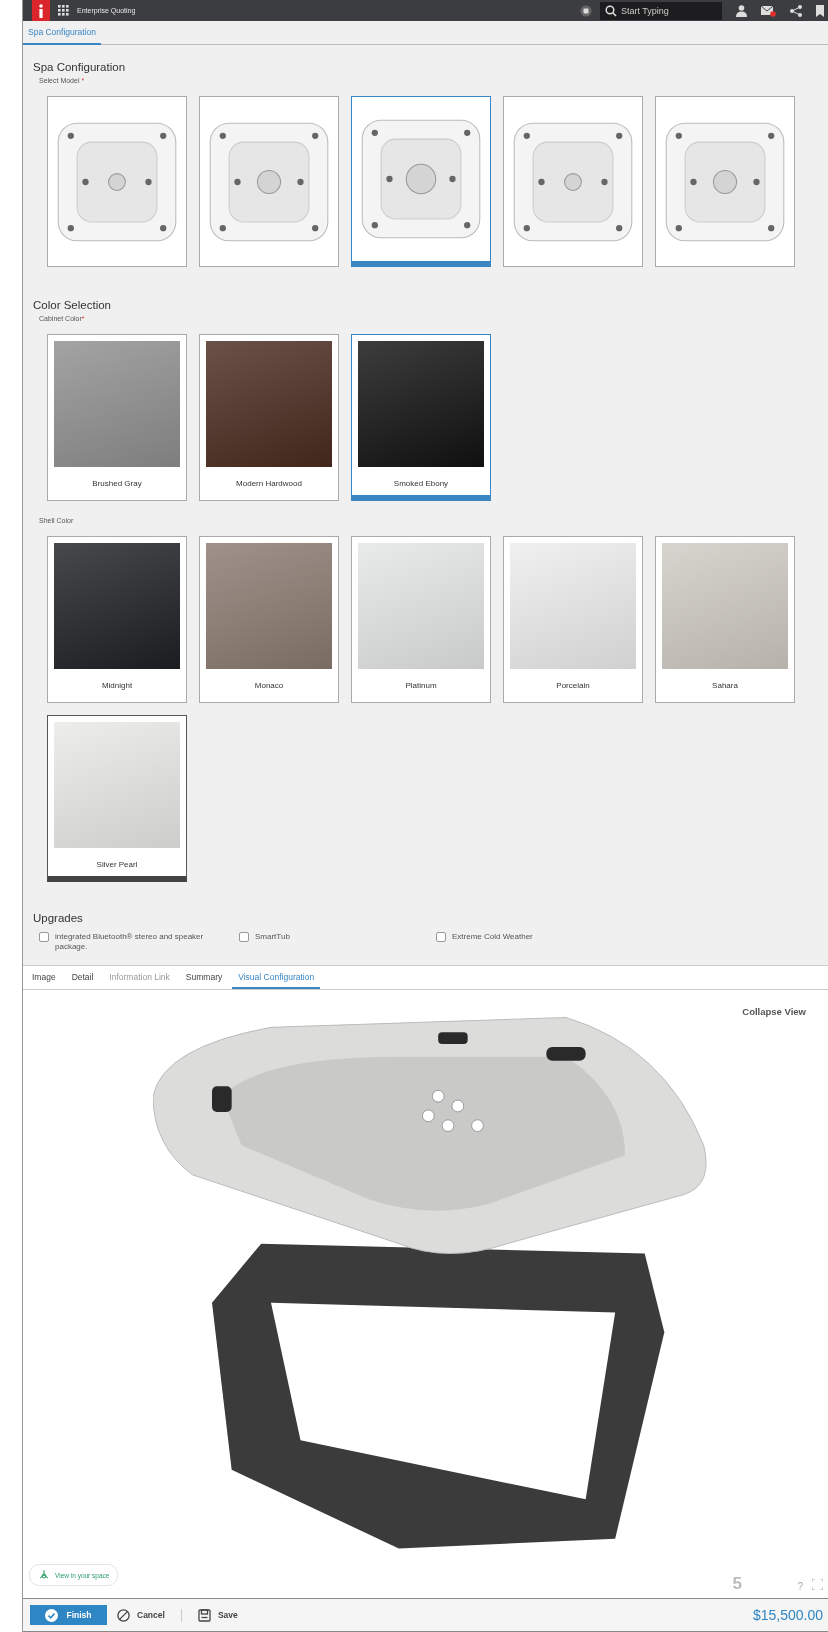  Describe the element at coordinates (62, 33) in the screenshot. I see `page-tab: Spa Configuration` at that location.